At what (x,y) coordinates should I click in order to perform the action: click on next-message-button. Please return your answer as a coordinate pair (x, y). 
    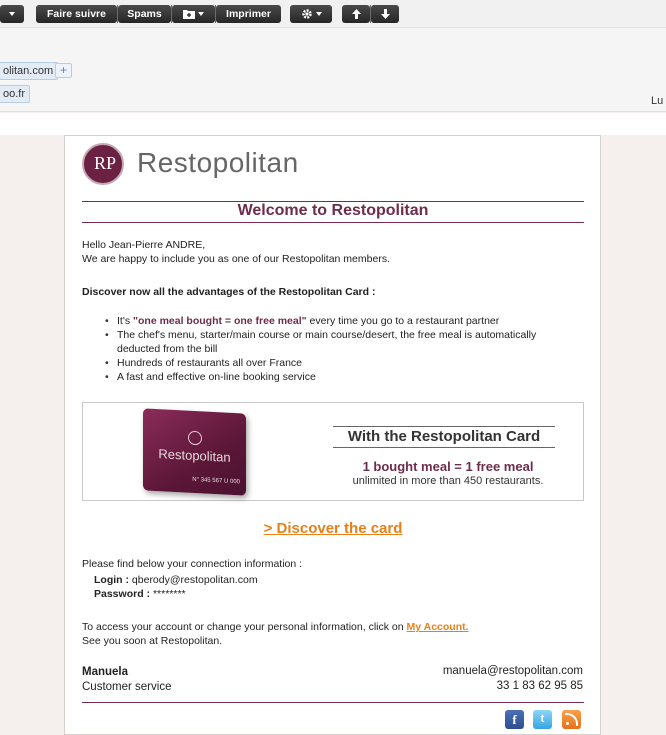
    Looking at the image, I should click on (385, 14).